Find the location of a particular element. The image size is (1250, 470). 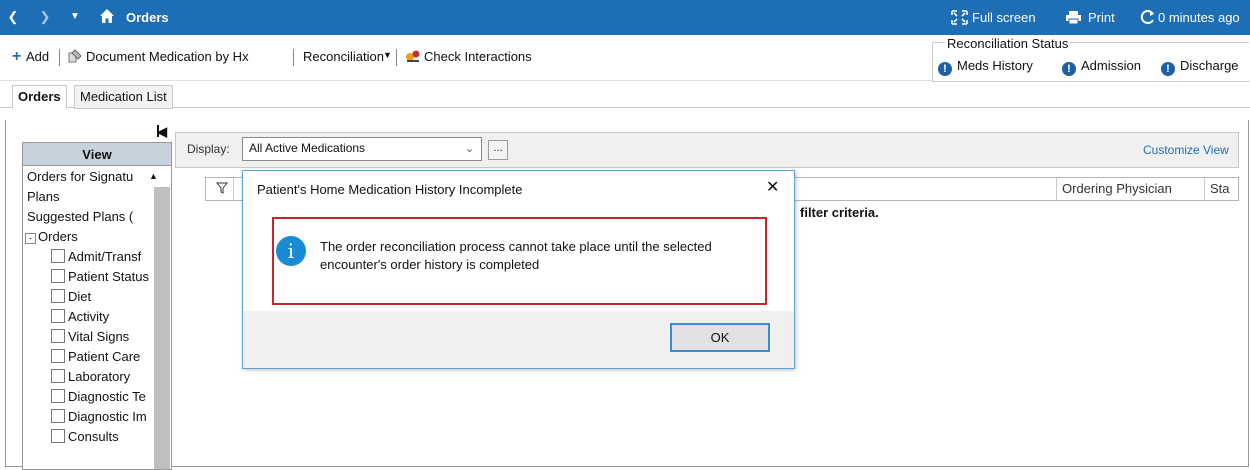

reconciliation-status-title: Reconciliation Status is located at coordinates (1008, 43).